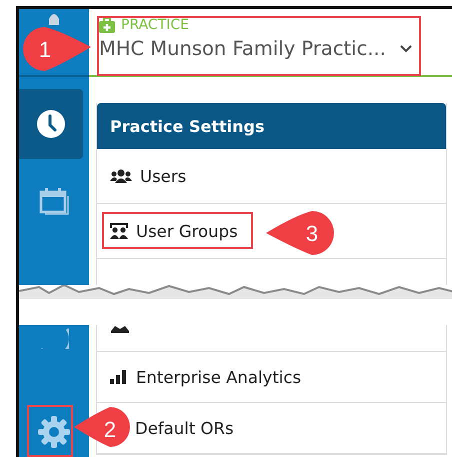 This screenshot has width=452, height=457. Describe the element at coordinates (119, 377) in the screenshot. I see `bar-chart-icon` at that location.